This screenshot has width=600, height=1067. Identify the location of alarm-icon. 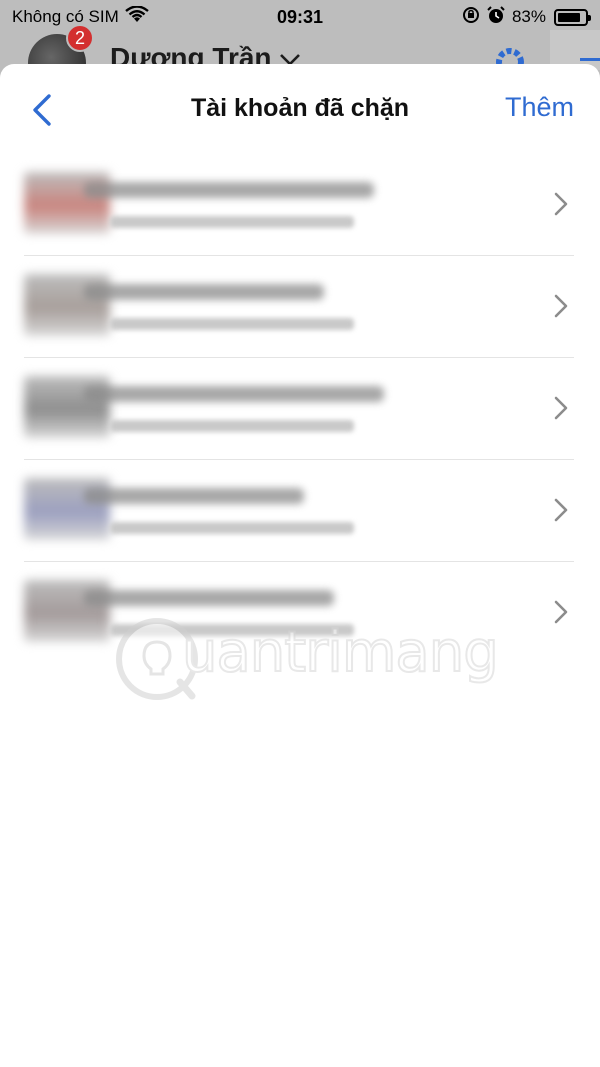
(496, 17).